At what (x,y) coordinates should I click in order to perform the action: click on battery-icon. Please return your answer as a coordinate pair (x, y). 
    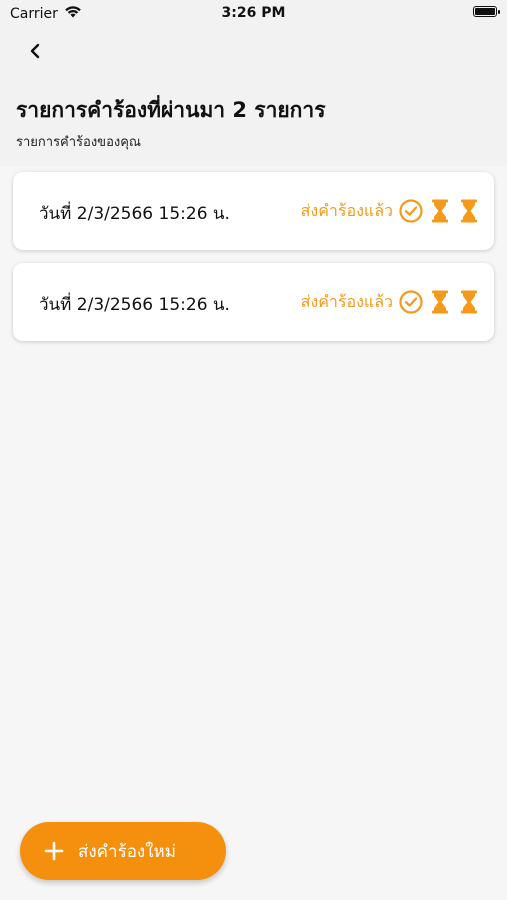
    Looking at the image, I should click on (486, 11).